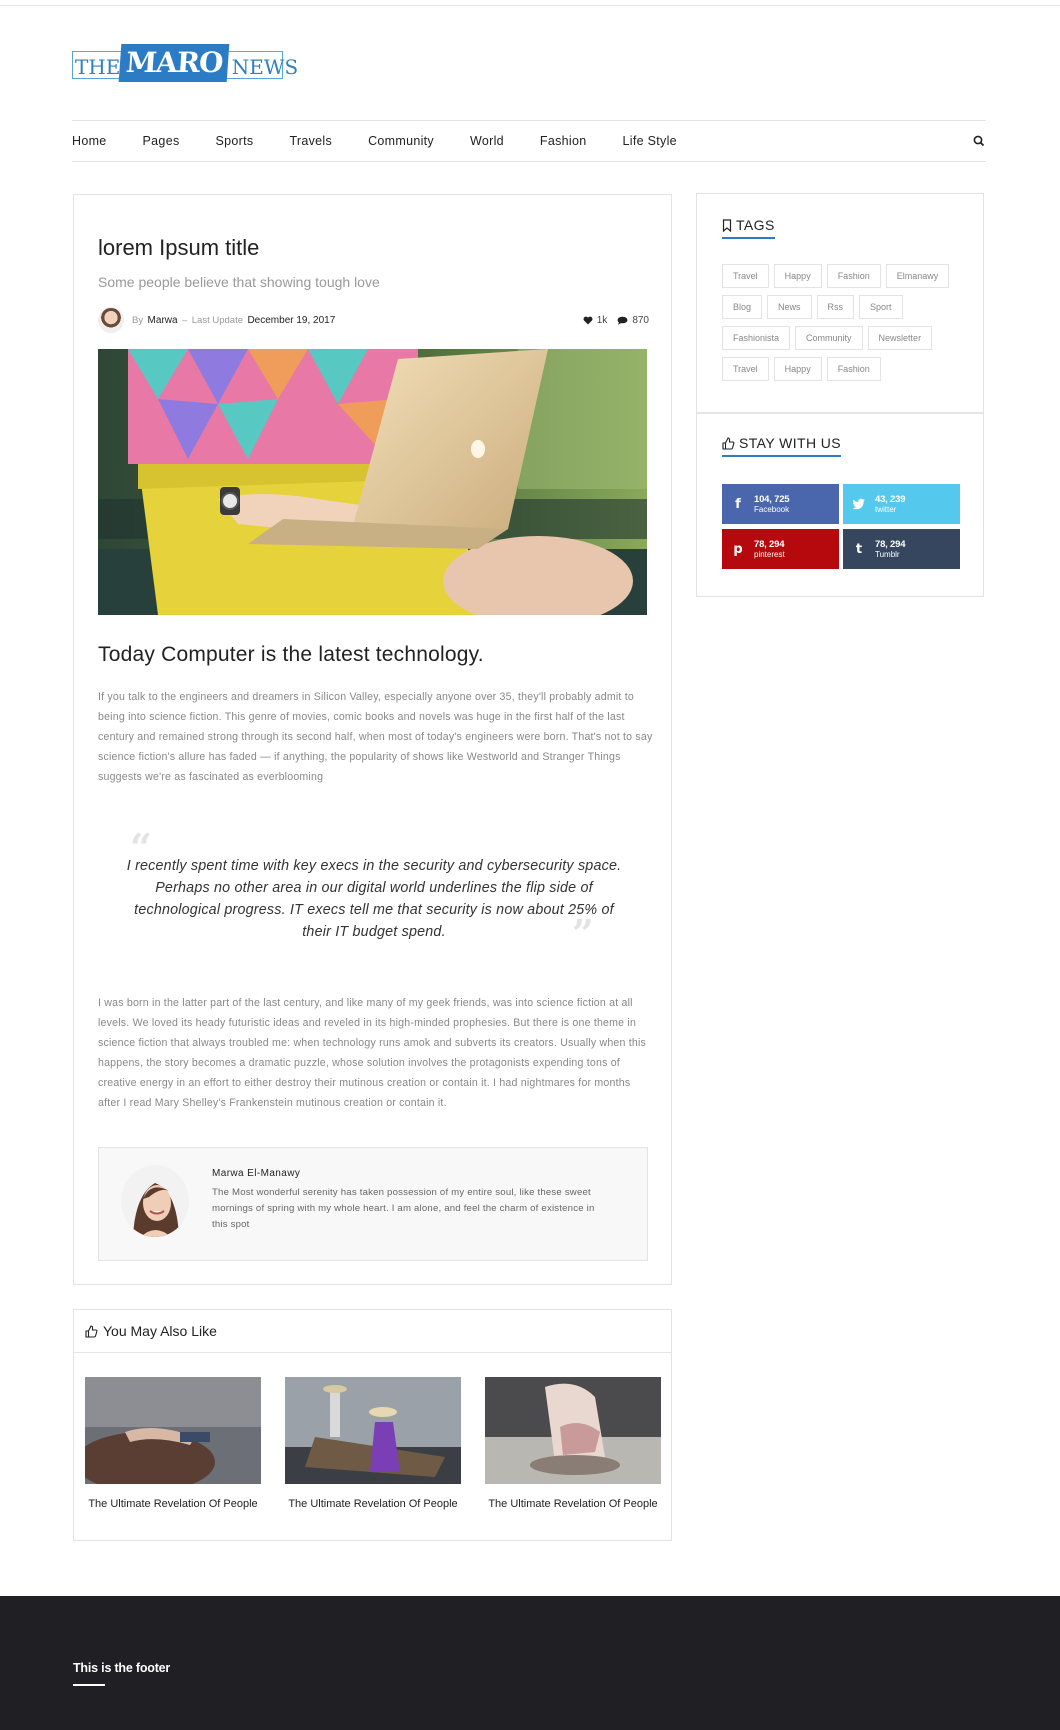 Image resolution: width=1060 pixels, height=1730 pixels. What do you see at coordinates (649, 141) in the screenshot?
I see `nav-item-life-style: Life Style` at bounding box center [649, 141].